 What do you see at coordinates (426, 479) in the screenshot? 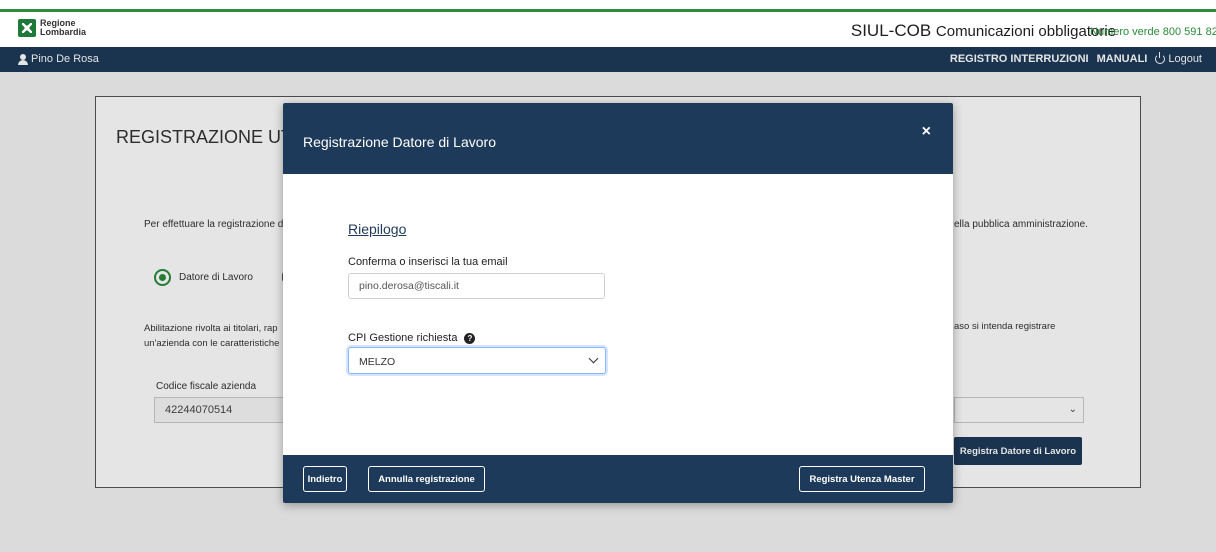
I see `cancel-registration-button: Annulla registrazione` at bounding box center [426, 479].